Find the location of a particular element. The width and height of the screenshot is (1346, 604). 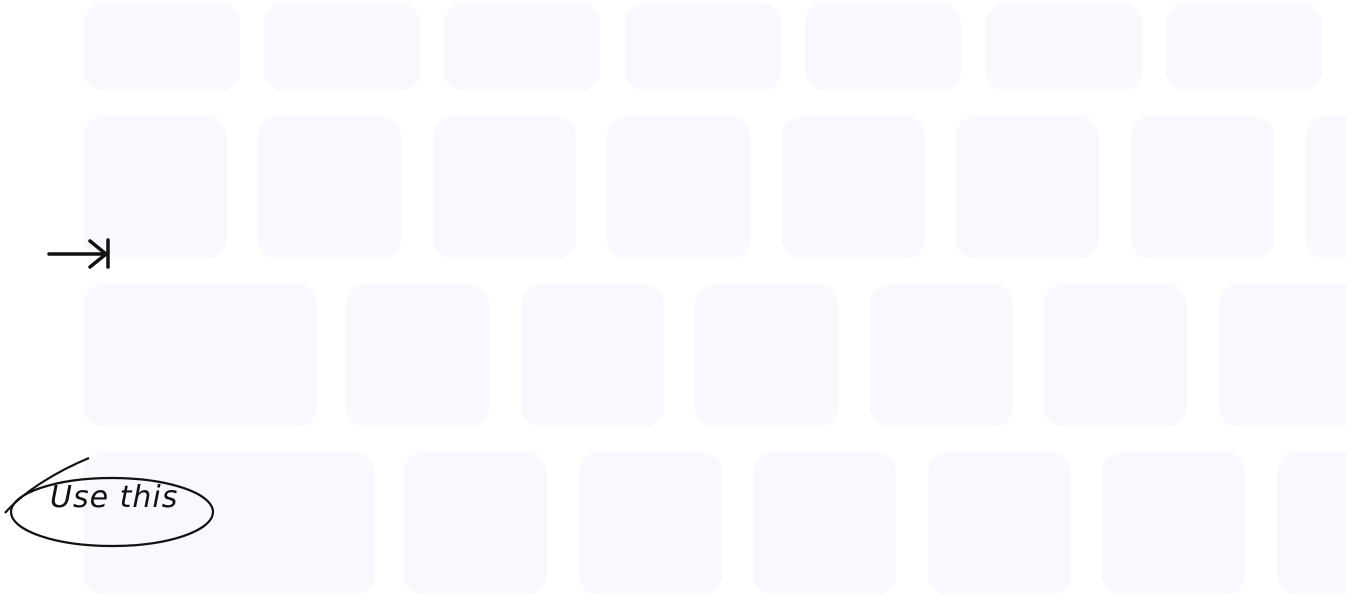

tab-arrow-icon is located at coordinates (78, 253).